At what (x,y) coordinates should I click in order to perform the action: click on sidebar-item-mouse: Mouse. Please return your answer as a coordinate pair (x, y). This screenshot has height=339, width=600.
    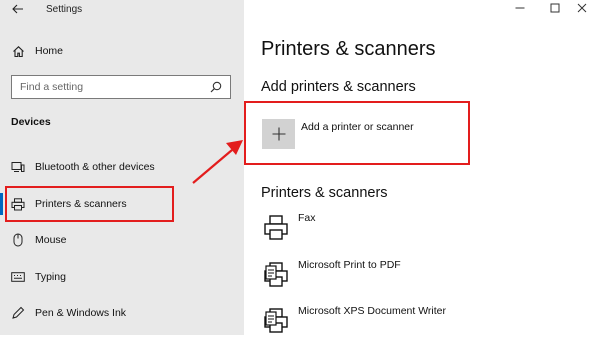
    Looking at the image, I should click on (122, 240).